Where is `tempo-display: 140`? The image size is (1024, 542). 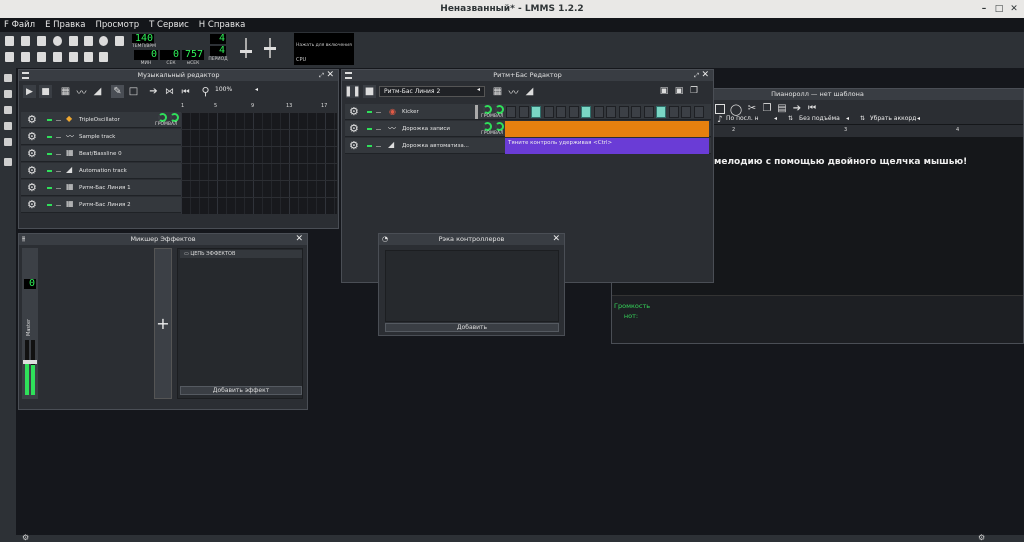
tempo-display: 140 is located at coordinates (143, 39).